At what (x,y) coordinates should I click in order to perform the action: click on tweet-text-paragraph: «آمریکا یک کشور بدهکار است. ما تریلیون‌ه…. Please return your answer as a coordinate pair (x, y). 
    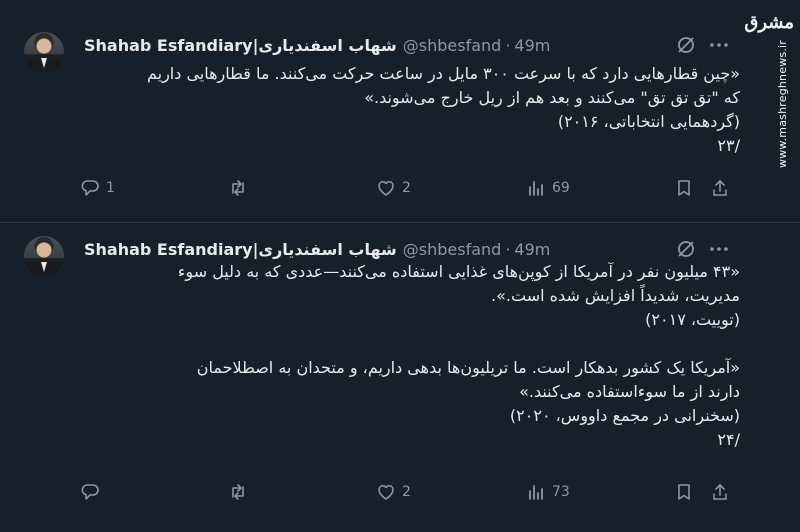
    Looking at the image, I should click on (468, 403).